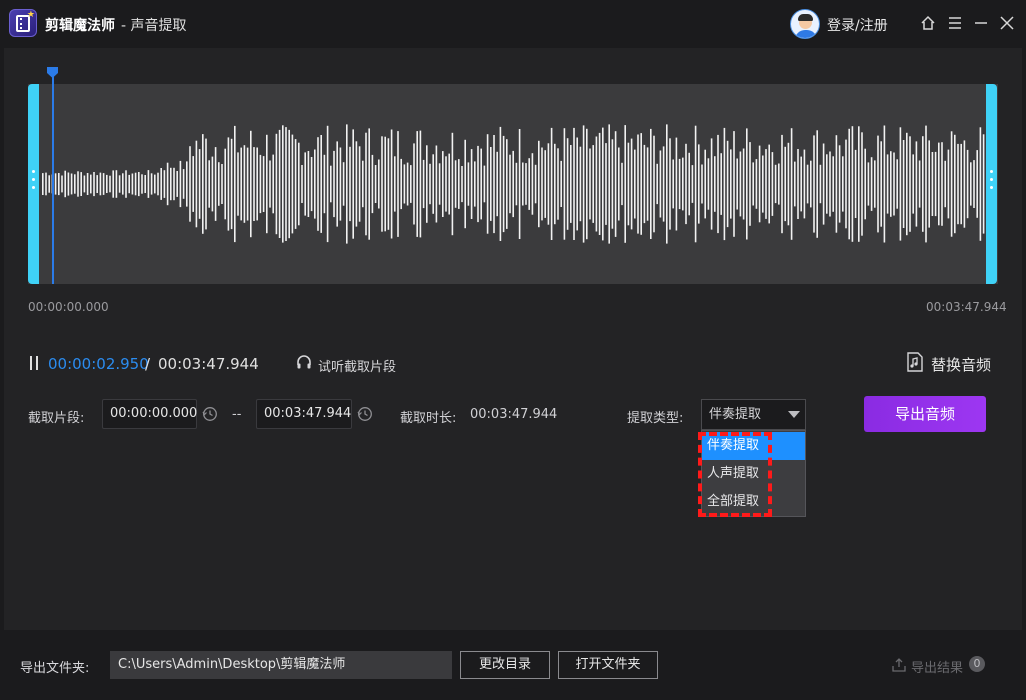 The width and height of the screenshot is (1026, 700). I want to click on export-audio-button: 导出音频, so click(925, 414).